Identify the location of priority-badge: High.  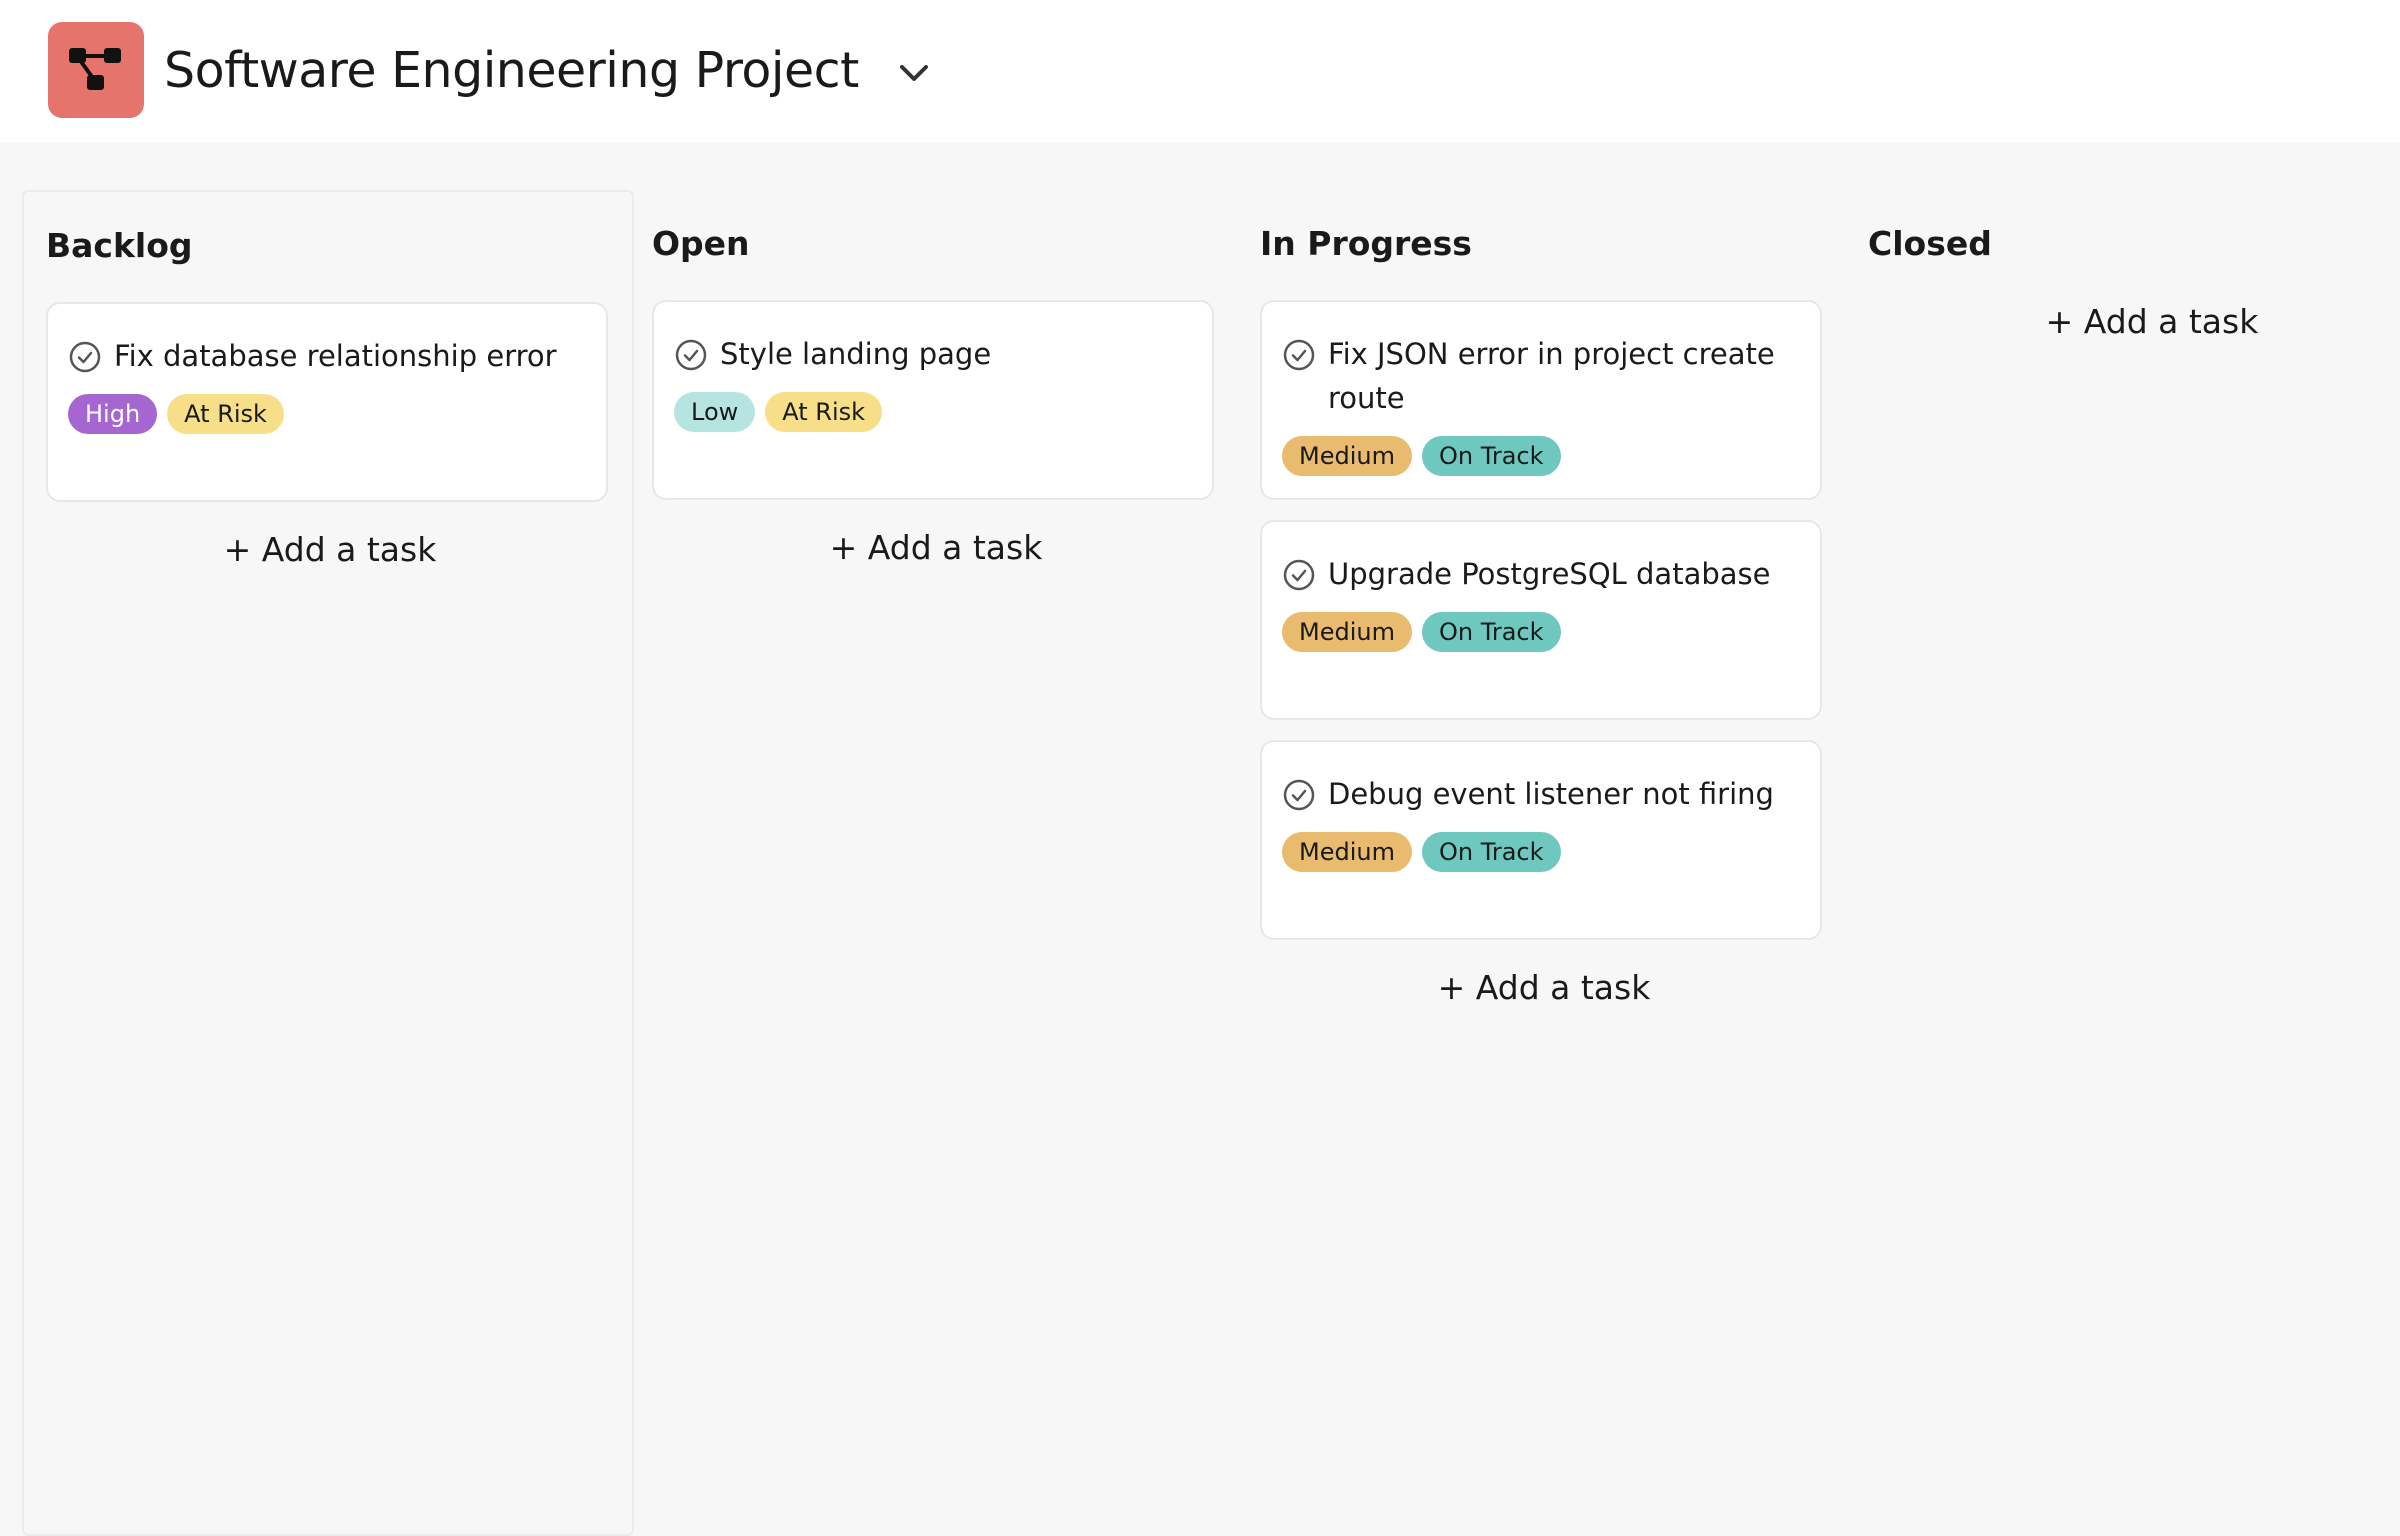
(113, 414).